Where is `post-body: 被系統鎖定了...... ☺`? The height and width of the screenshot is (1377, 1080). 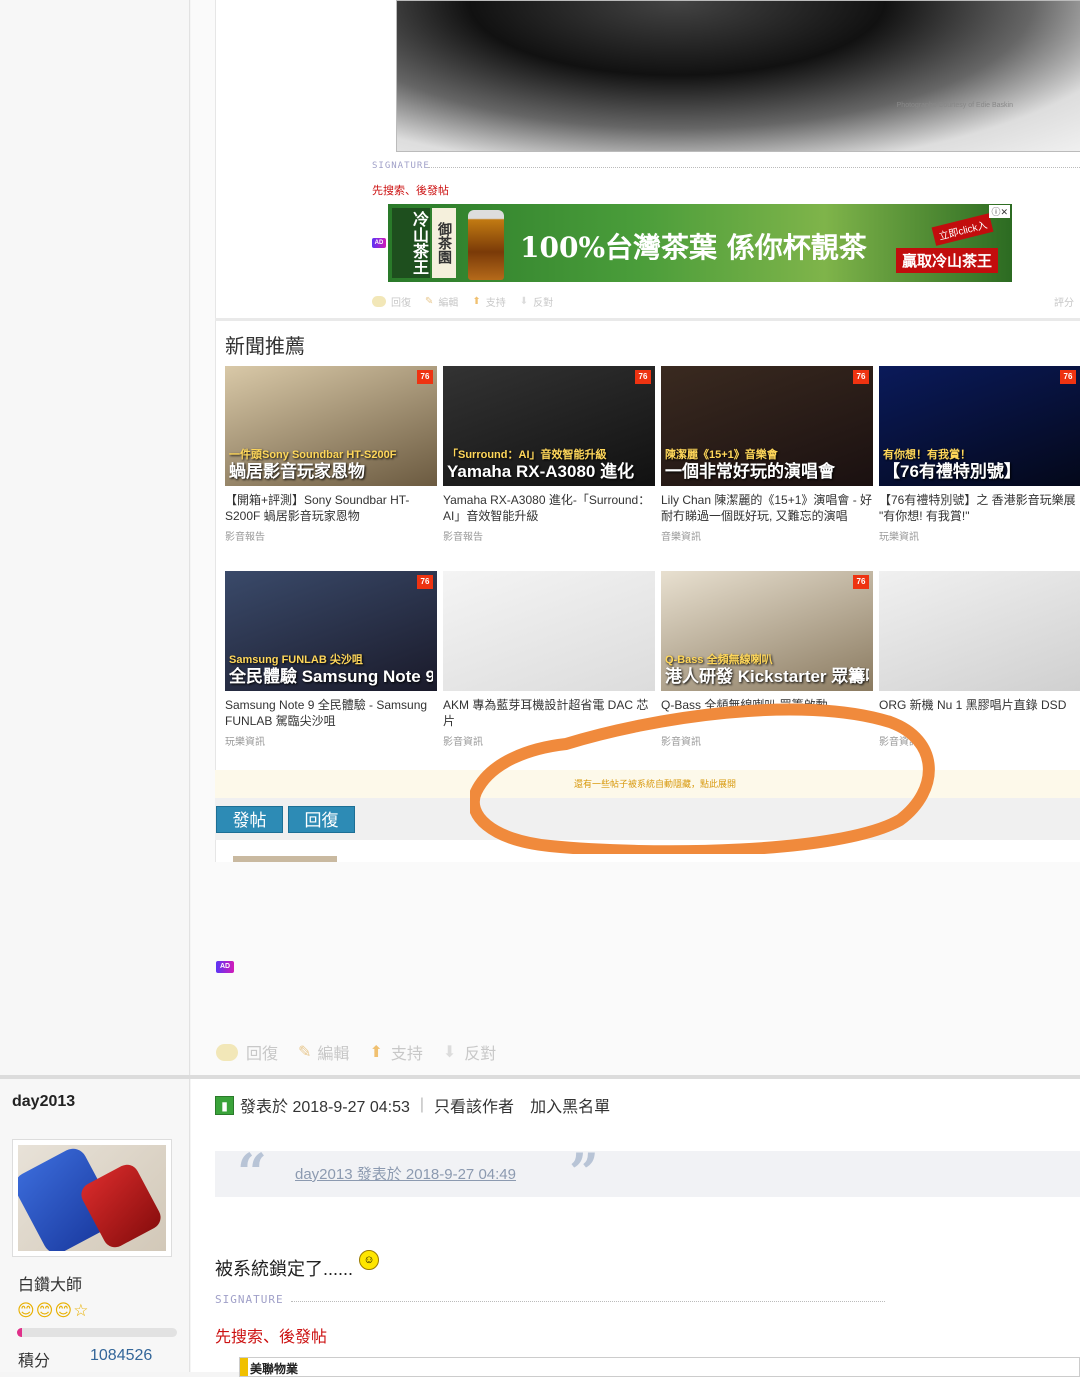 post-body: 被系統鎖定了...... ☺ is located at coordinates (297, 1265).